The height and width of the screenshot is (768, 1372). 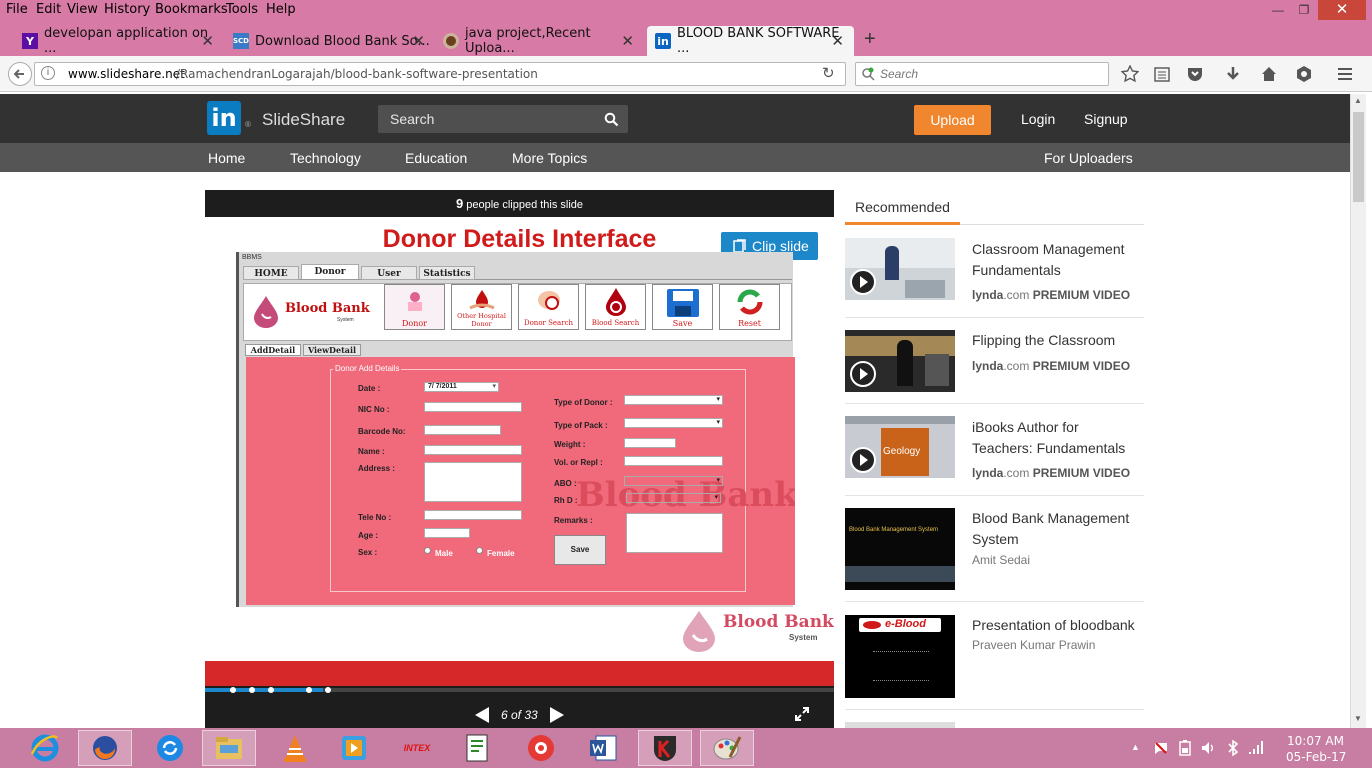 What do you see at coordinates (952, 120) in the screenshot?
I see `upload-button: Upload` at bounding box center [952, 120].